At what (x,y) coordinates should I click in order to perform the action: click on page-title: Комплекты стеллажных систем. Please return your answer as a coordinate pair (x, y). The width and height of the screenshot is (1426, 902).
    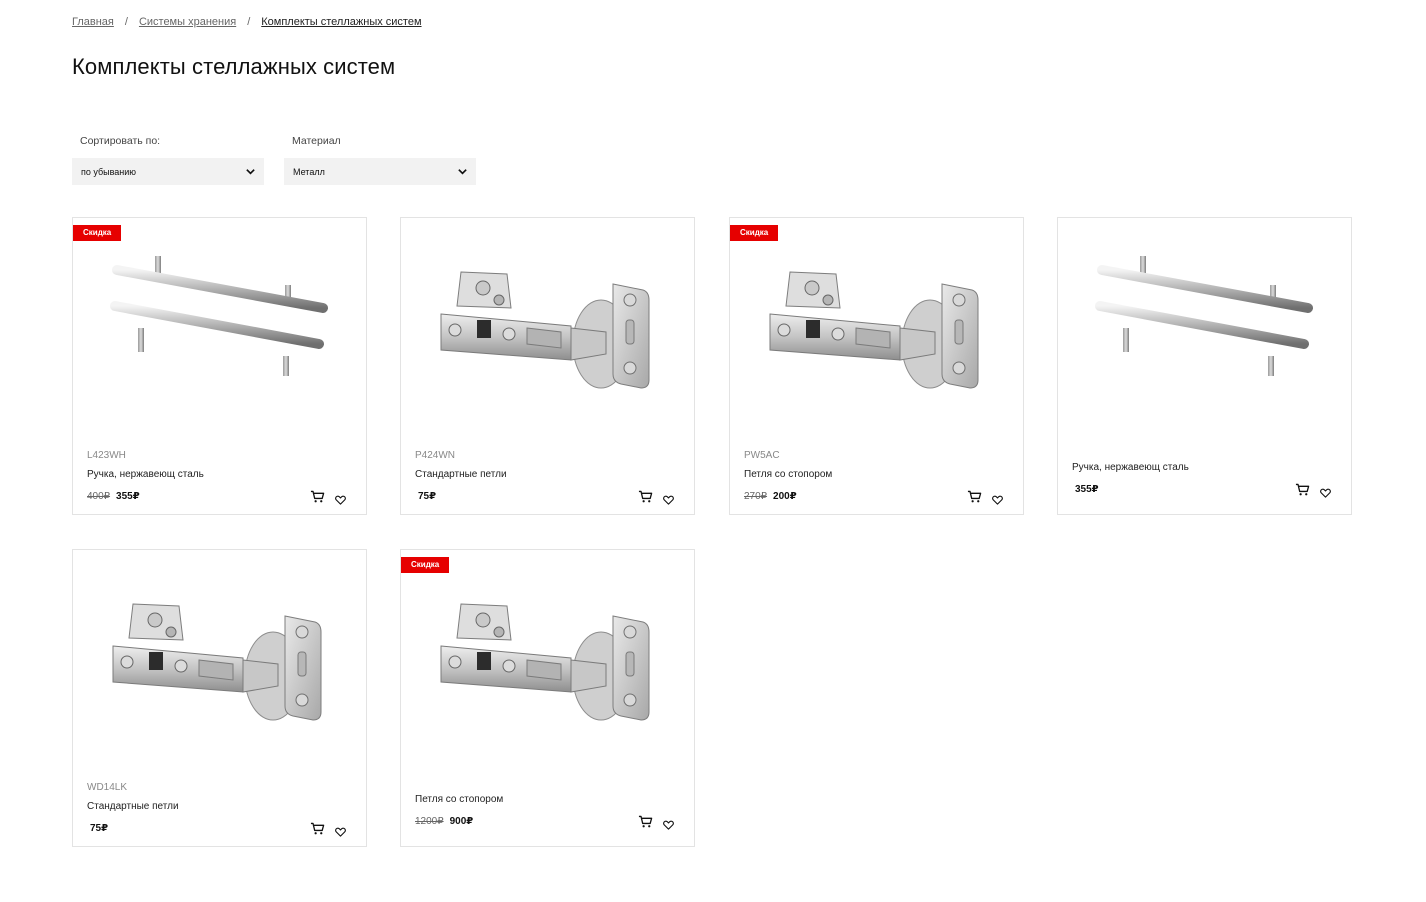
    Looking at the image, I should click on (234, 66).